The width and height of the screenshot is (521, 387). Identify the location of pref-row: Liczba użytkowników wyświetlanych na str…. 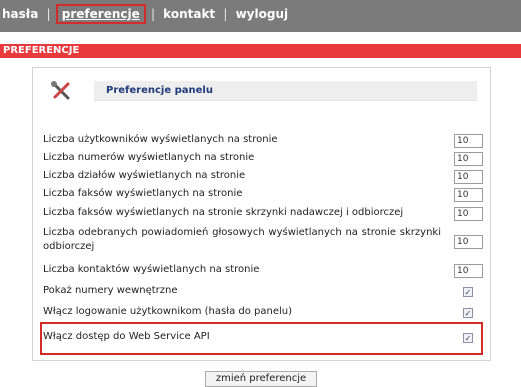
(263, 141).